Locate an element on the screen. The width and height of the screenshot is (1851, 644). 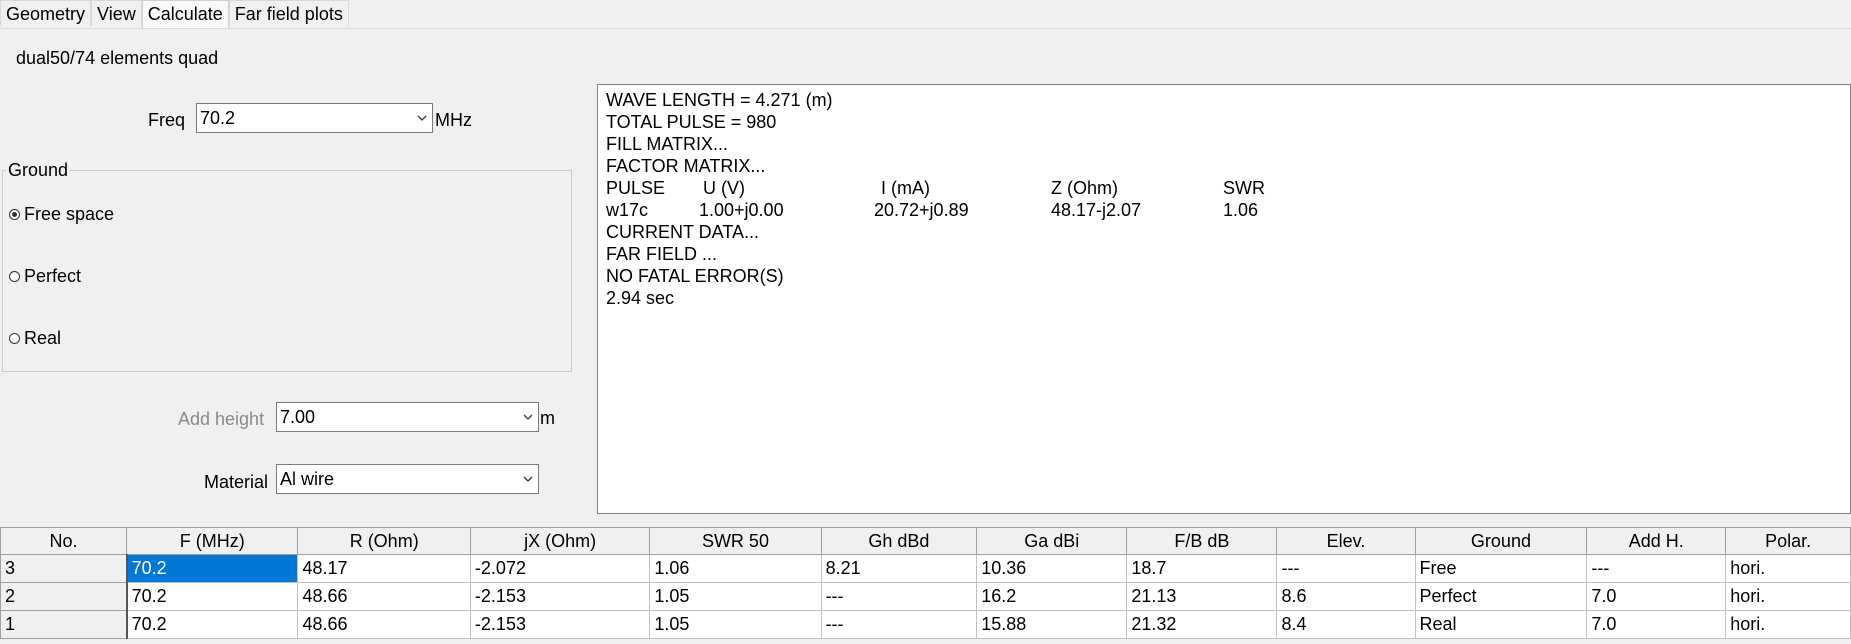
output-header-current: I (mA) is located at coordinates (905, 188).